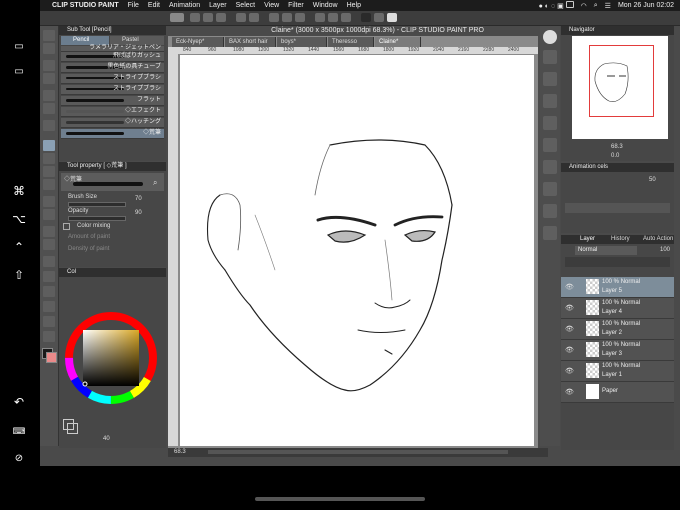 This screenshot has width=680, height=510. What do you see at coordinates (550, 101) in the screenshot?
I see `reference-icon` at bounding box center [550, 101].